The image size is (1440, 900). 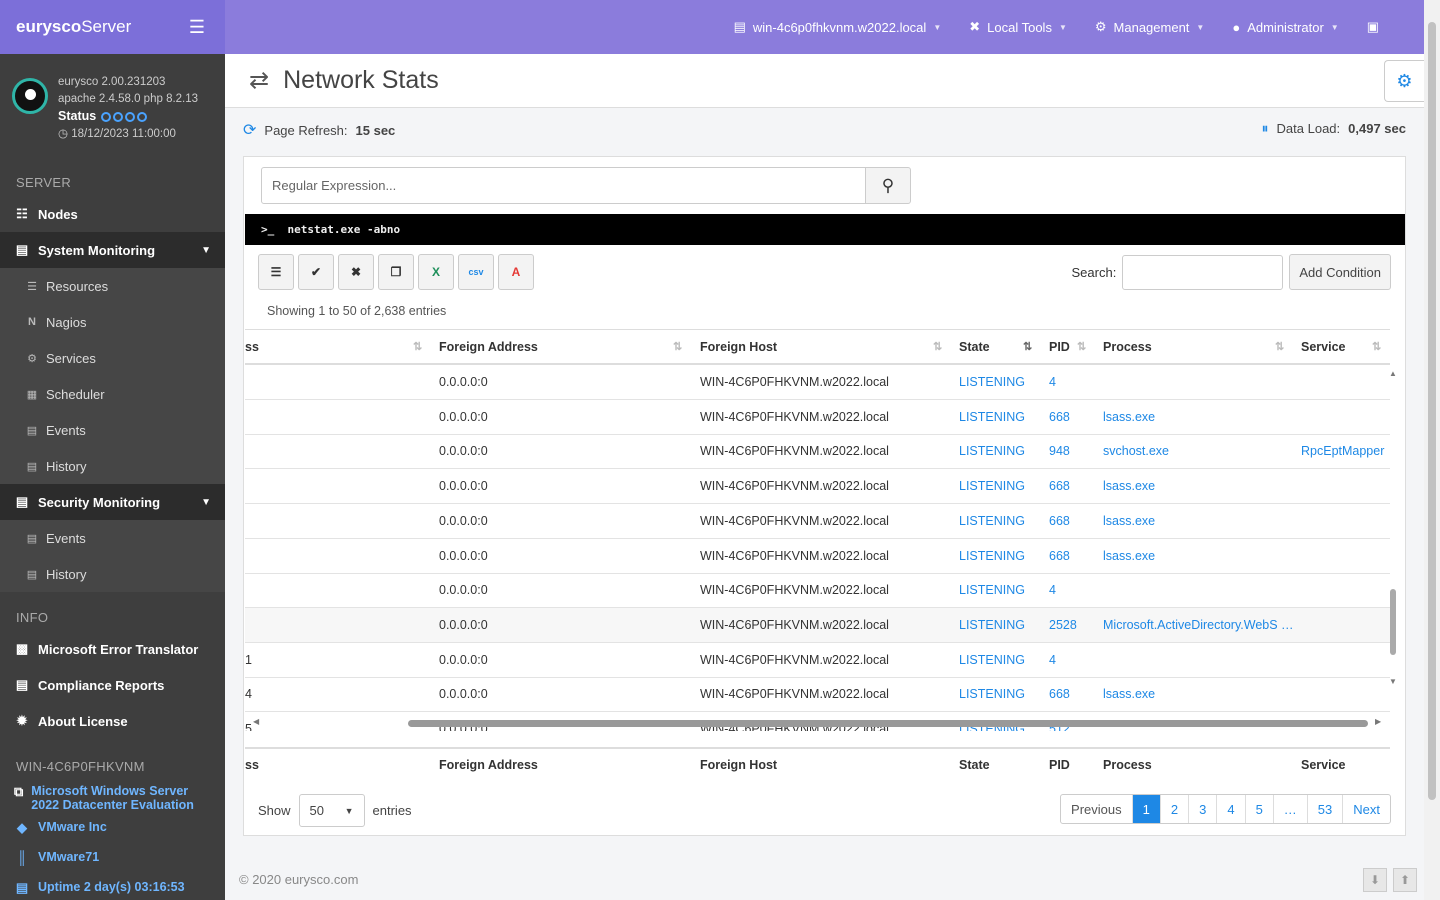 I want to click on hamburger-menu-icon: ☰, so click(x=197, y=27).